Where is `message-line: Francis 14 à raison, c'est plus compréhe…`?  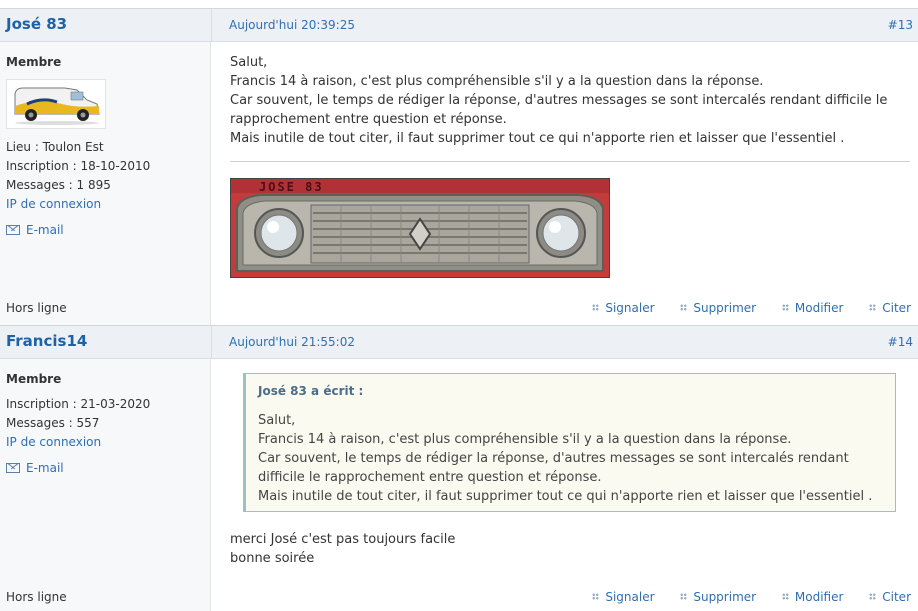
message-line: Francis 14 à raison, c'est plus compréhe… is located at coordinates (497, 81).